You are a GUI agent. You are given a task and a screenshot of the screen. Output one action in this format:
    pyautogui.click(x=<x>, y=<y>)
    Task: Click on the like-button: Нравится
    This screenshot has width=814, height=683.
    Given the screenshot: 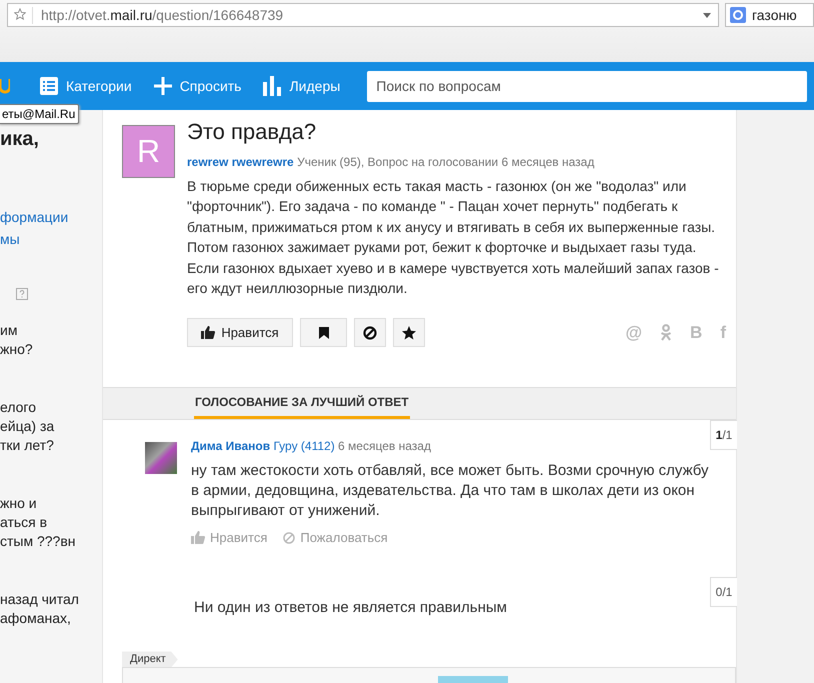 What is the action you would take?
    pyautogui.click(x=240, y=333)
    